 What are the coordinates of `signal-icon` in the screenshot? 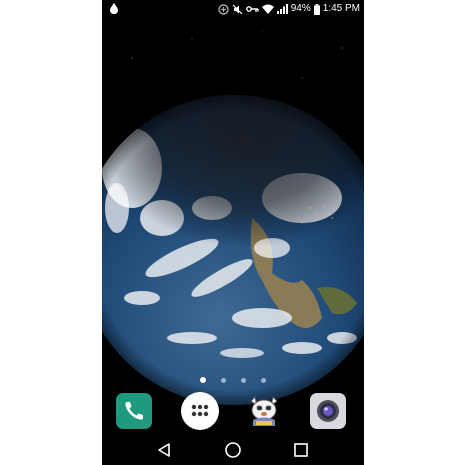 It's located at (282, 9).